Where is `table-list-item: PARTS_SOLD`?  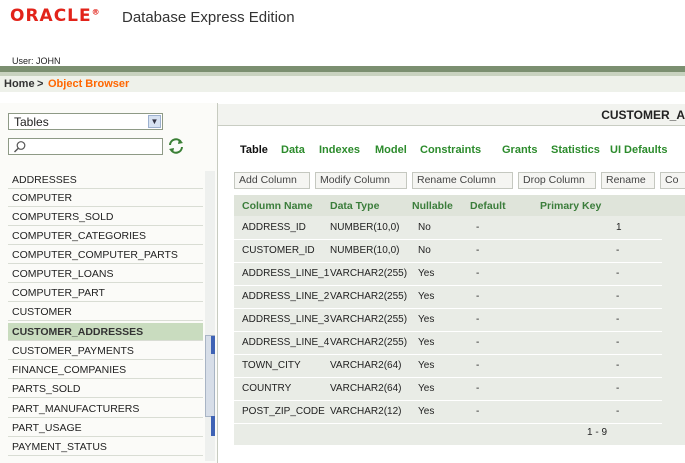 table-list-item: PARTS_SOLD is located at coordinates (105, 389).